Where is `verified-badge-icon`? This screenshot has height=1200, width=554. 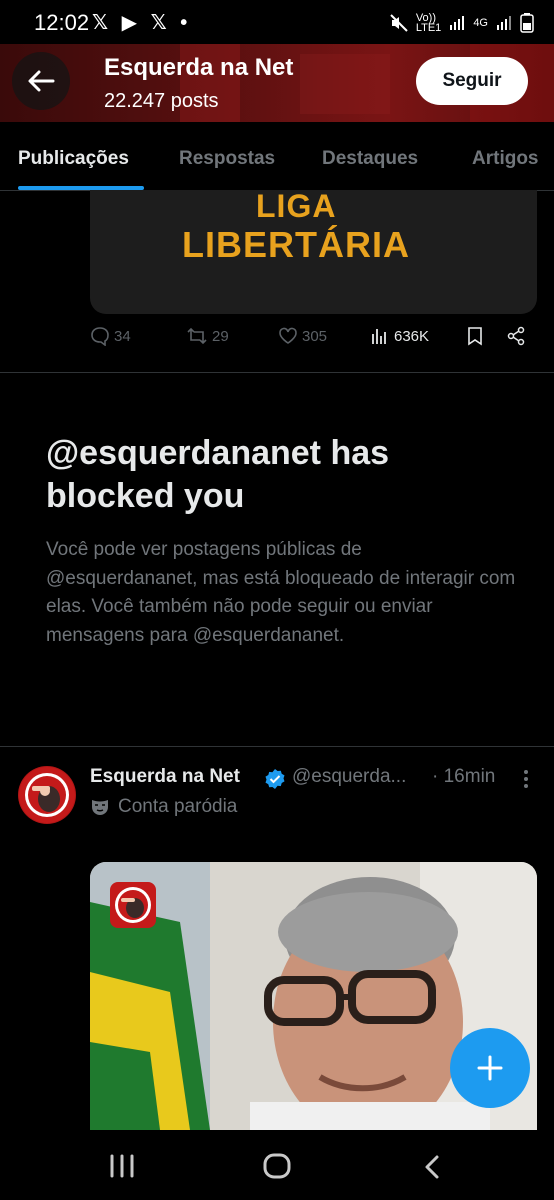 verified-badge-icon is located at coordinates (275, 779).